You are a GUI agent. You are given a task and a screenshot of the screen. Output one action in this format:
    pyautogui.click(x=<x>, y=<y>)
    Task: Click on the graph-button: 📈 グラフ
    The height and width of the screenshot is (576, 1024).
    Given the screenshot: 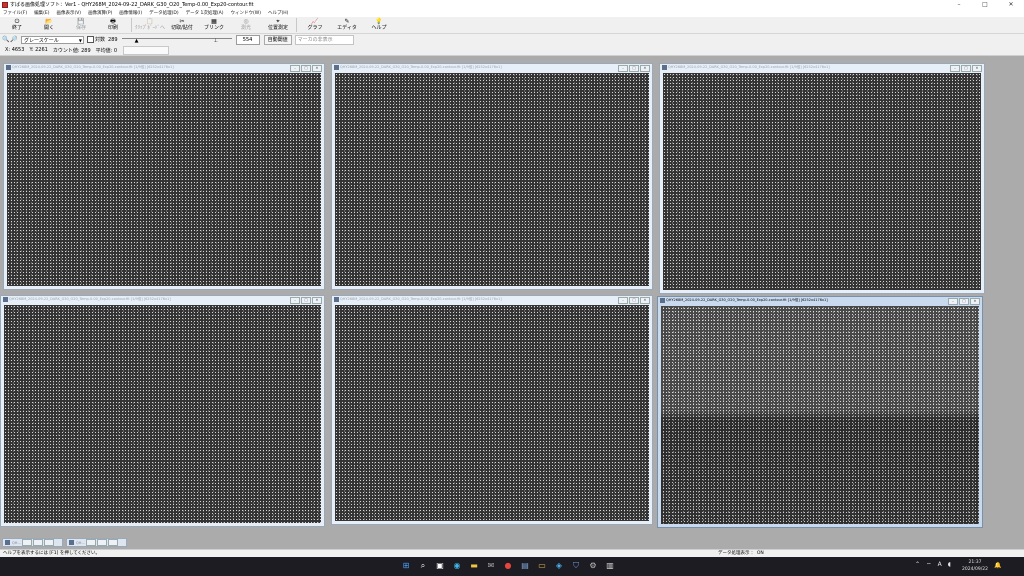 What is the action you would take?
    pyautogui.click(x=315, y=25)
    